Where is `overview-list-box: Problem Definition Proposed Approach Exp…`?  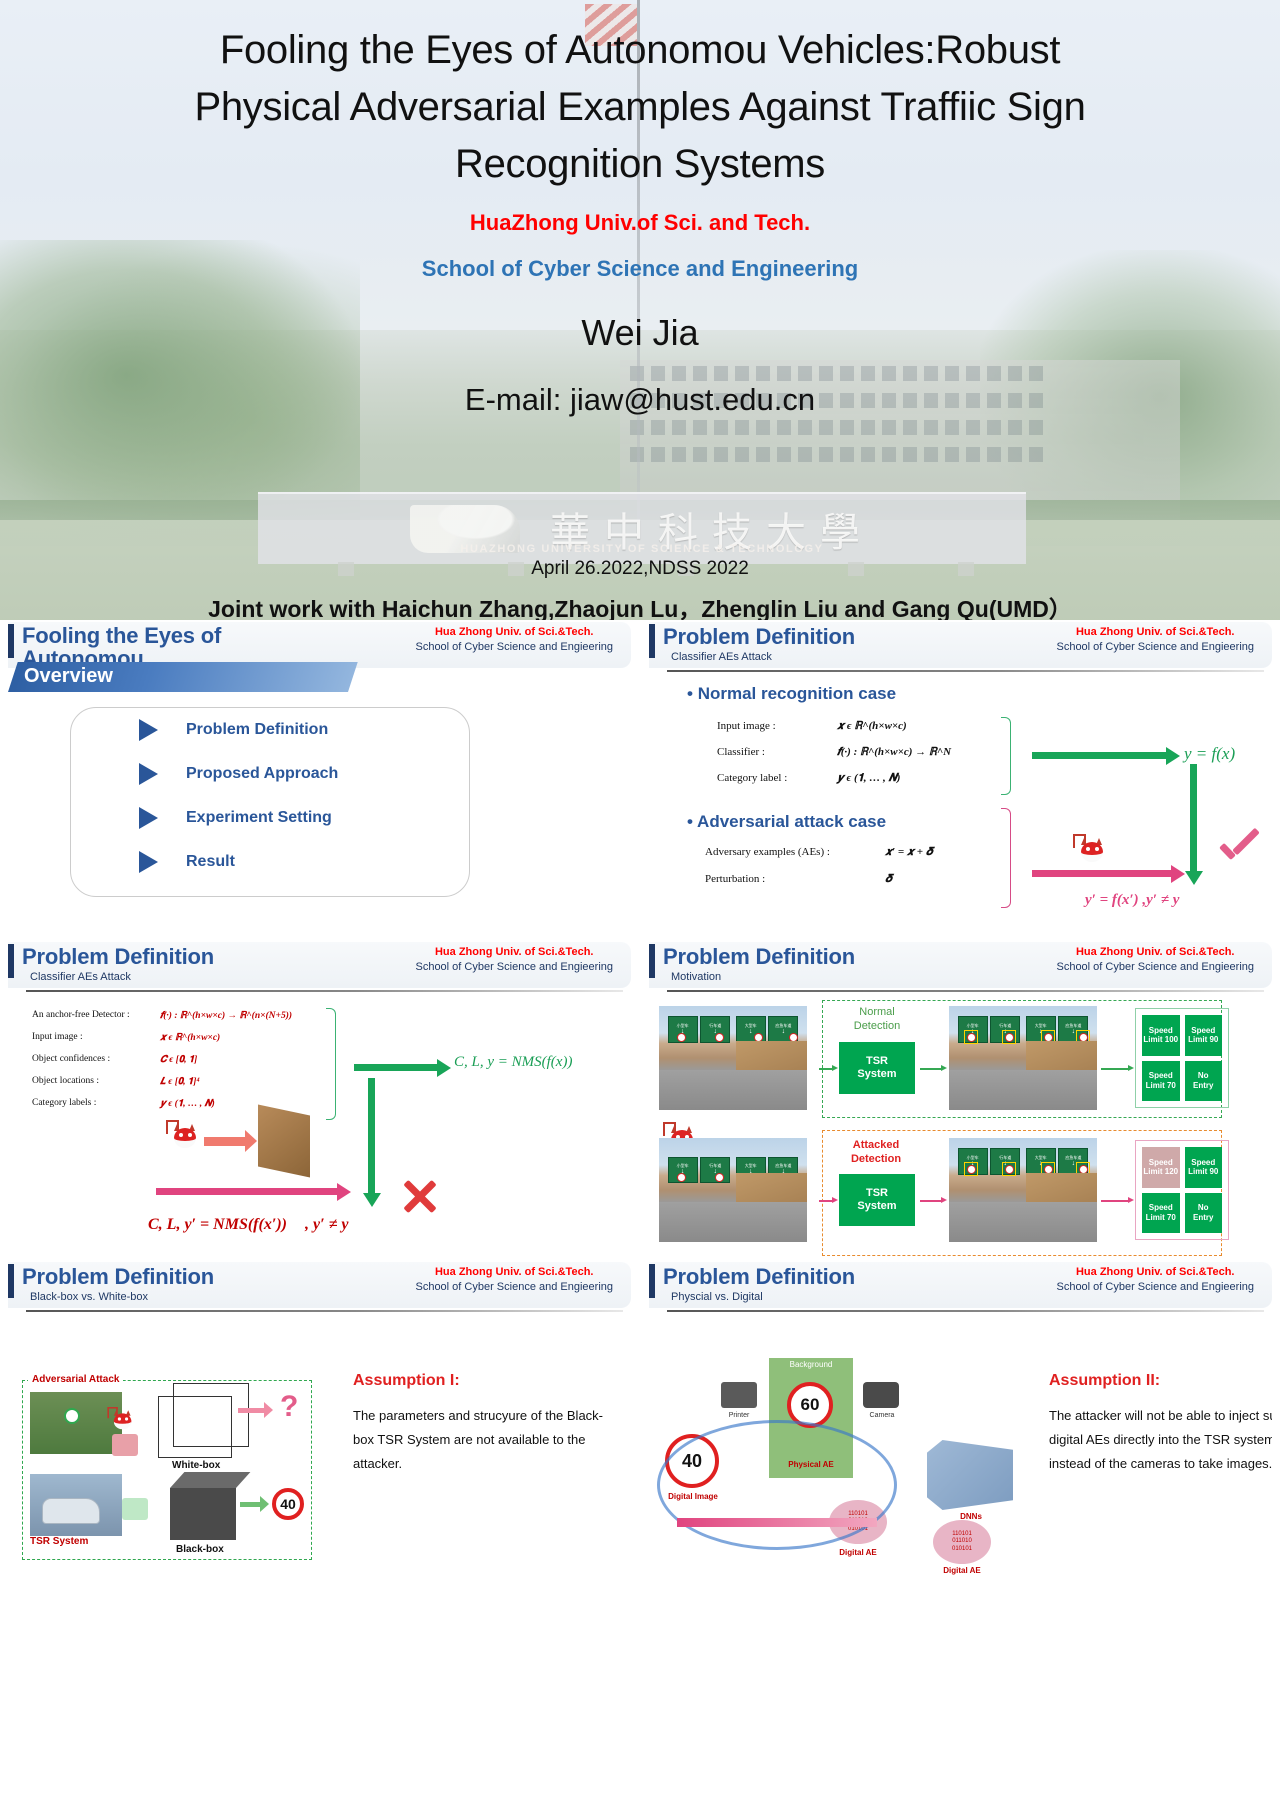 overview-list-box: Problem Definition Proposed Approach Exp… is located at coordinates (270, 802).